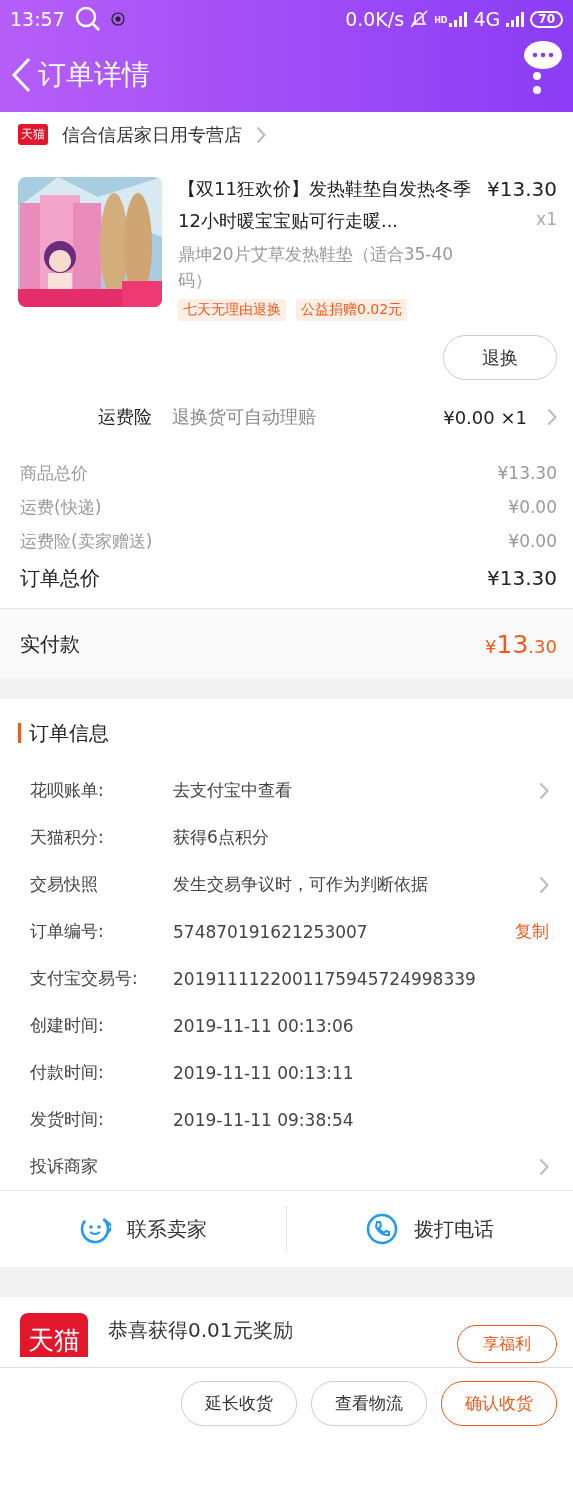  What do you see at coordinates (485, 417) in the screenshot?
I see `insurance-price: ¥0.00 ×1` at bounding box center [485, 417].